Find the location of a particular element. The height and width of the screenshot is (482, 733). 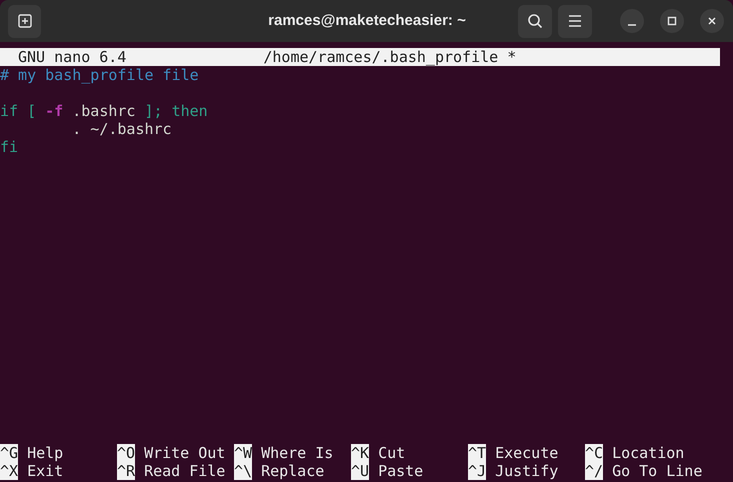

file-path: /home/ramces/.bash_profile * is located at coordinates (389, 57).